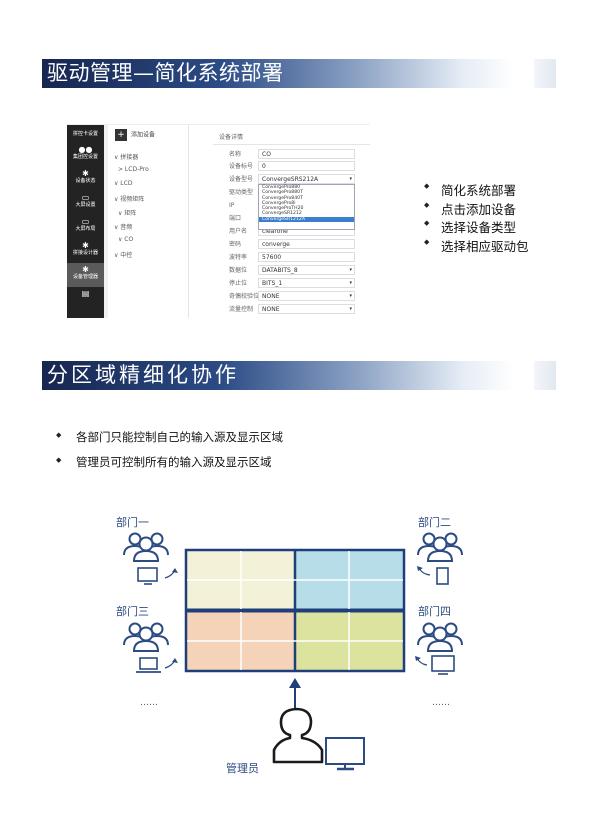  What do you see at coordinates (442, 576) in the screenshot?
I see `tablet-icon` at bounding box center [442, 576].